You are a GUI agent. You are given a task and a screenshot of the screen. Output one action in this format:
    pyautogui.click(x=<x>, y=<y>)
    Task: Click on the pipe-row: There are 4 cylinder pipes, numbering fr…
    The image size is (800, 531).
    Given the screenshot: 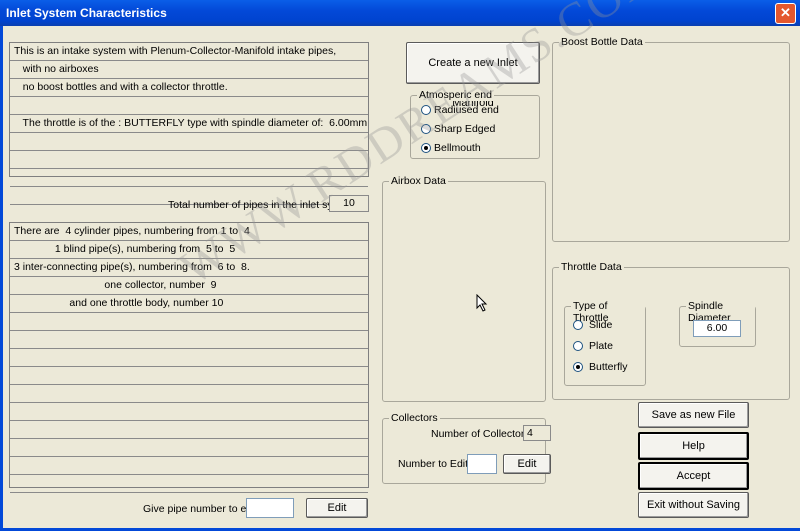 What is the action you would take?
    pyautogui.click(x=189, y=232)
    